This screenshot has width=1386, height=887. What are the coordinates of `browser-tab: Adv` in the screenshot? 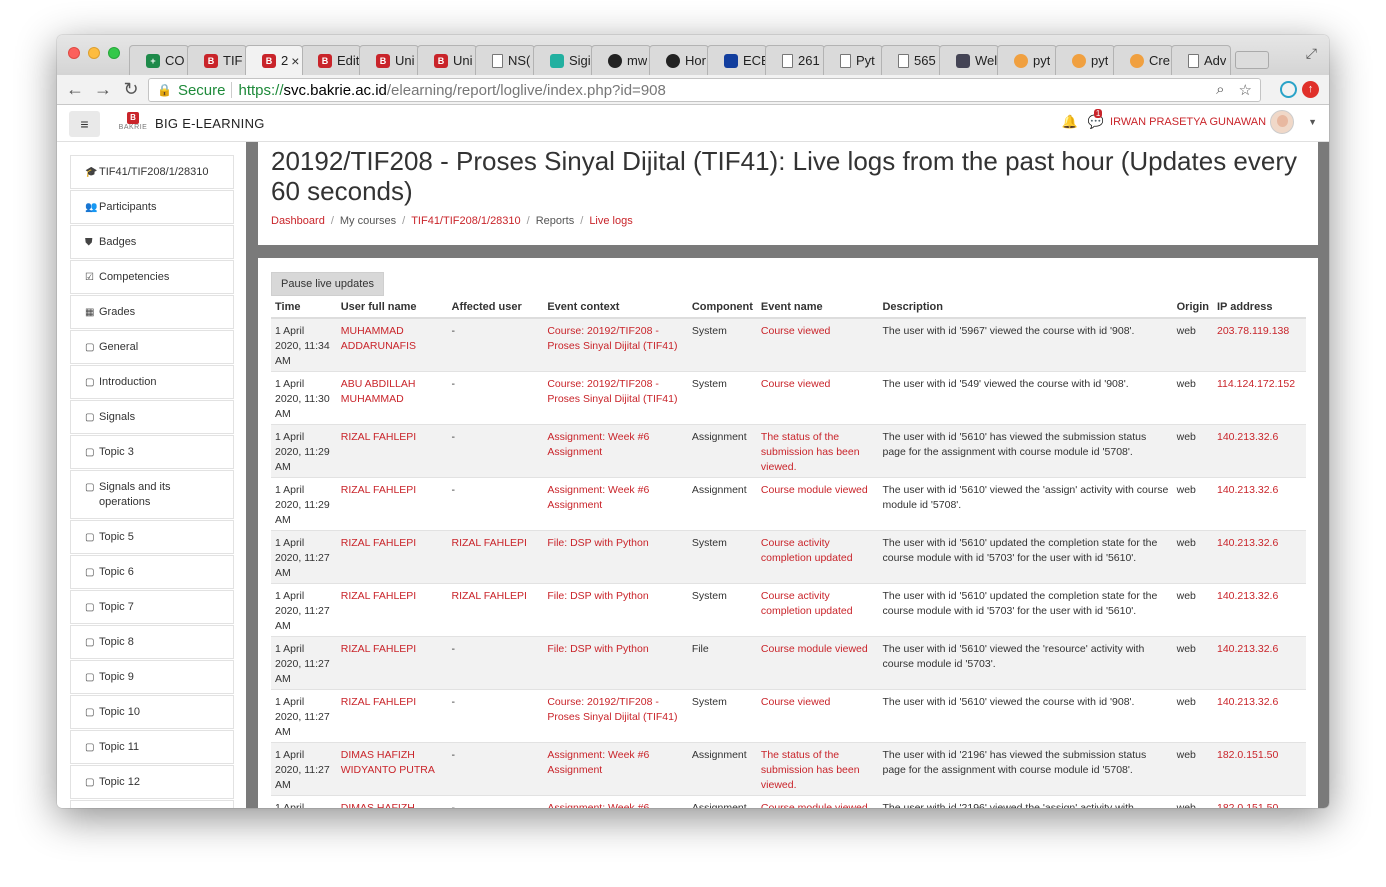 It's located at (1201, 60).